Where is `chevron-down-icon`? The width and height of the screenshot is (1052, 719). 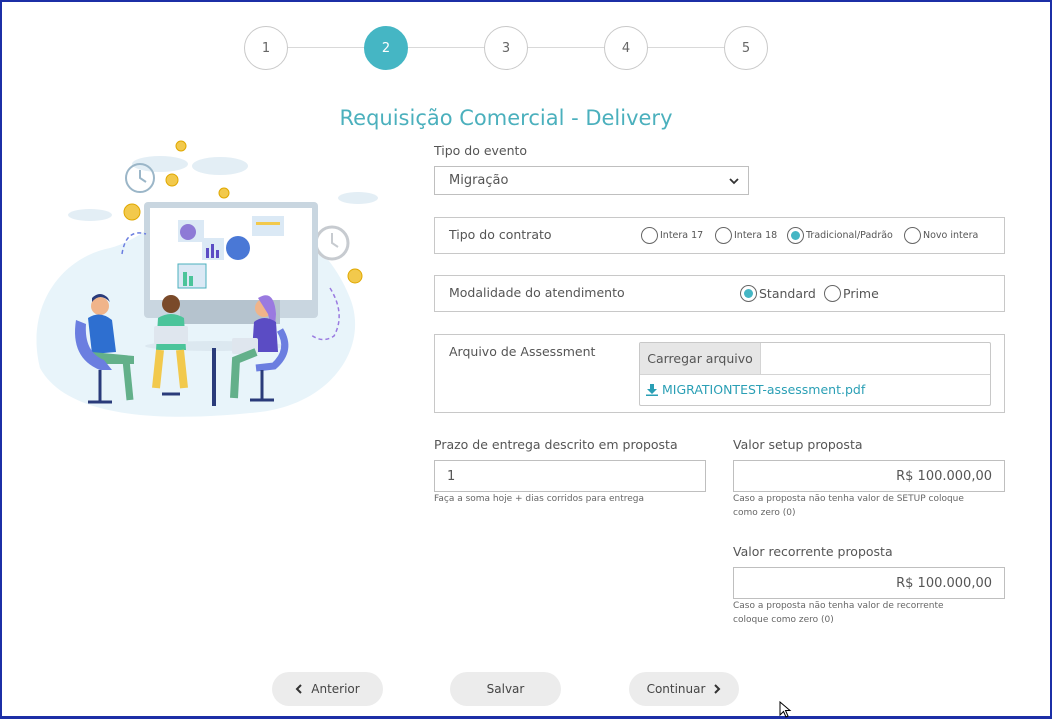 chevron-down-icon is located at coordinates (734, 181).